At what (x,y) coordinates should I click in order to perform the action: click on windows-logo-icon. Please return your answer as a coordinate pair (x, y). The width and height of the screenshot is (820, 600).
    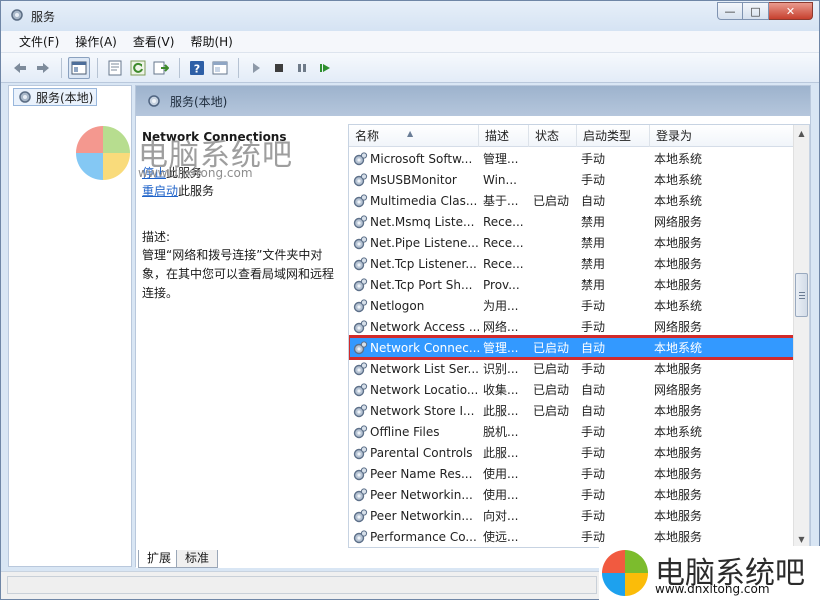
    Looking at the image, I should click on (625, 573).